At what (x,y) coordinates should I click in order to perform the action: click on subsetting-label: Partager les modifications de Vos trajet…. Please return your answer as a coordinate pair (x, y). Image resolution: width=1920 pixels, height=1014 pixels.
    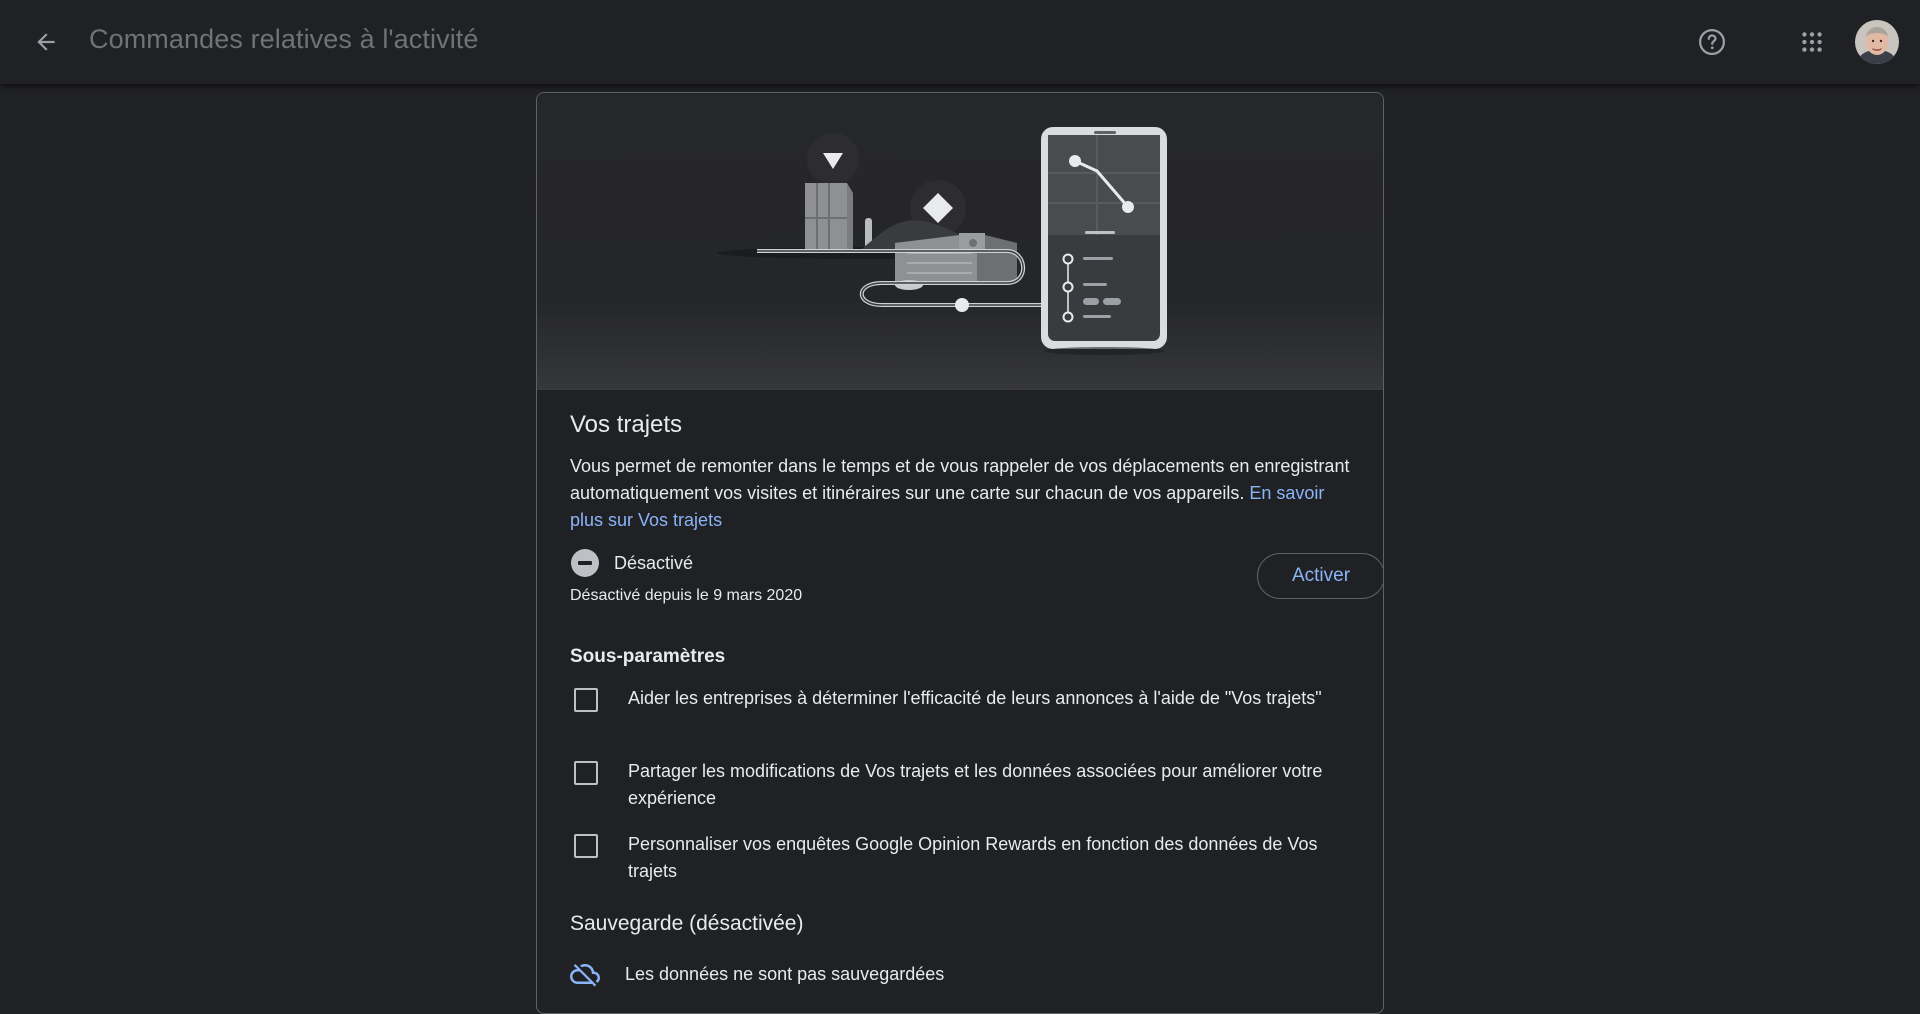
    Looking at the image, I should click on (975, 784).